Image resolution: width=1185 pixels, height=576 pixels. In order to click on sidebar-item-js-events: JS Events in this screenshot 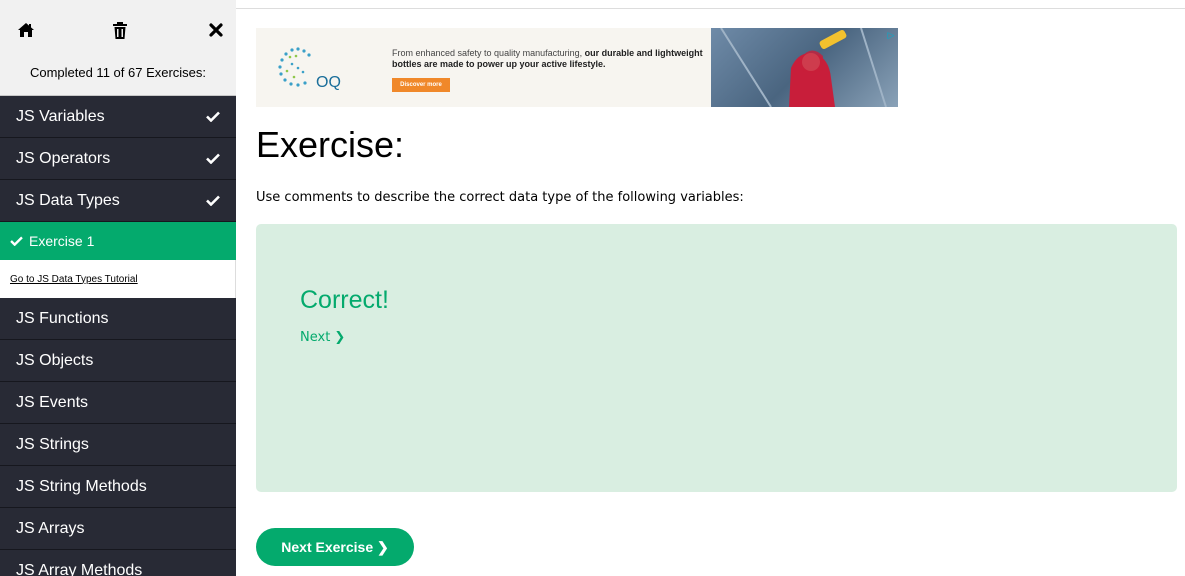, I will do `click(118, 403)`.